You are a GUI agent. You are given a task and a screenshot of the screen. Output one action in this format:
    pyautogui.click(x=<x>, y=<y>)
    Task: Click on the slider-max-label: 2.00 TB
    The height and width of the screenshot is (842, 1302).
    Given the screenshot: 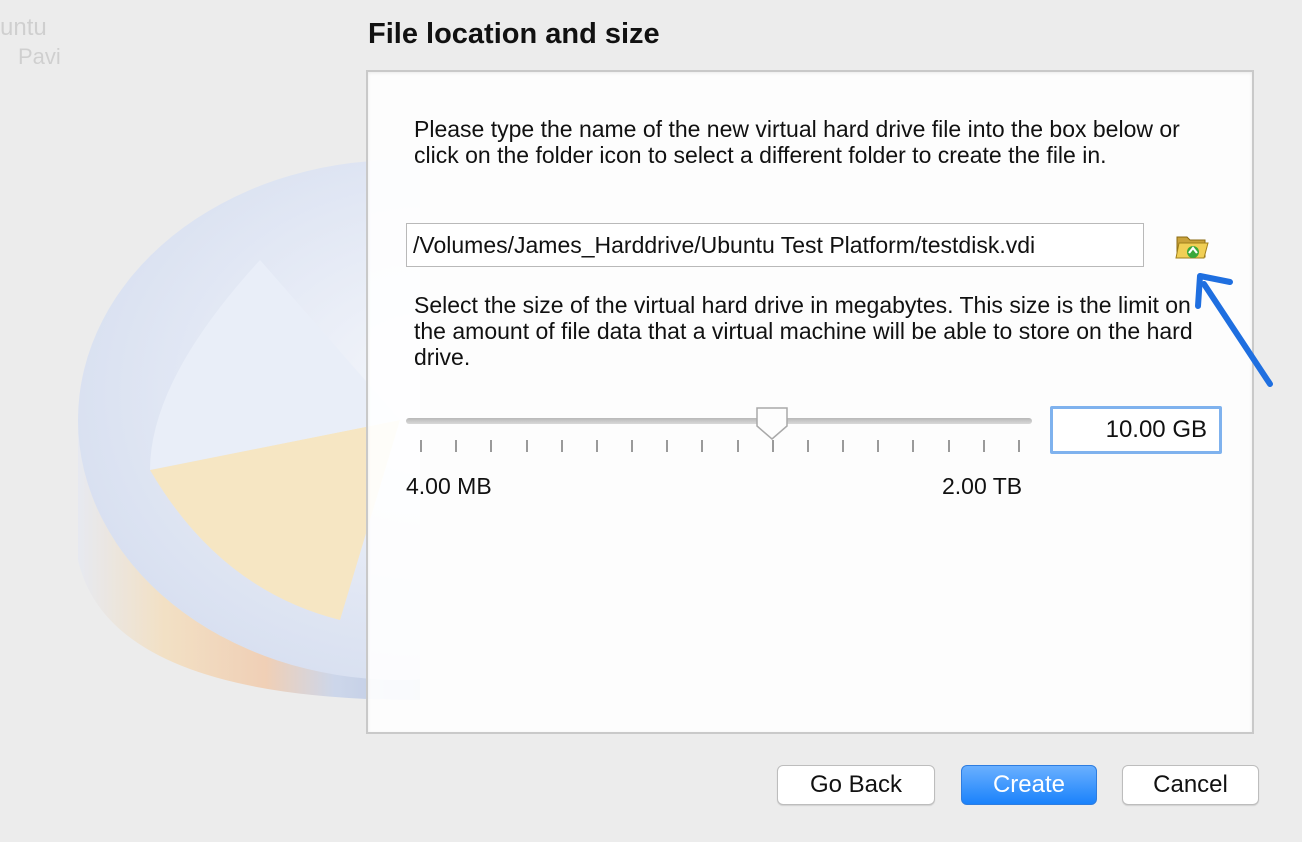 What is the action you would take?
    pyautogui.click(x=982, y=486)
    